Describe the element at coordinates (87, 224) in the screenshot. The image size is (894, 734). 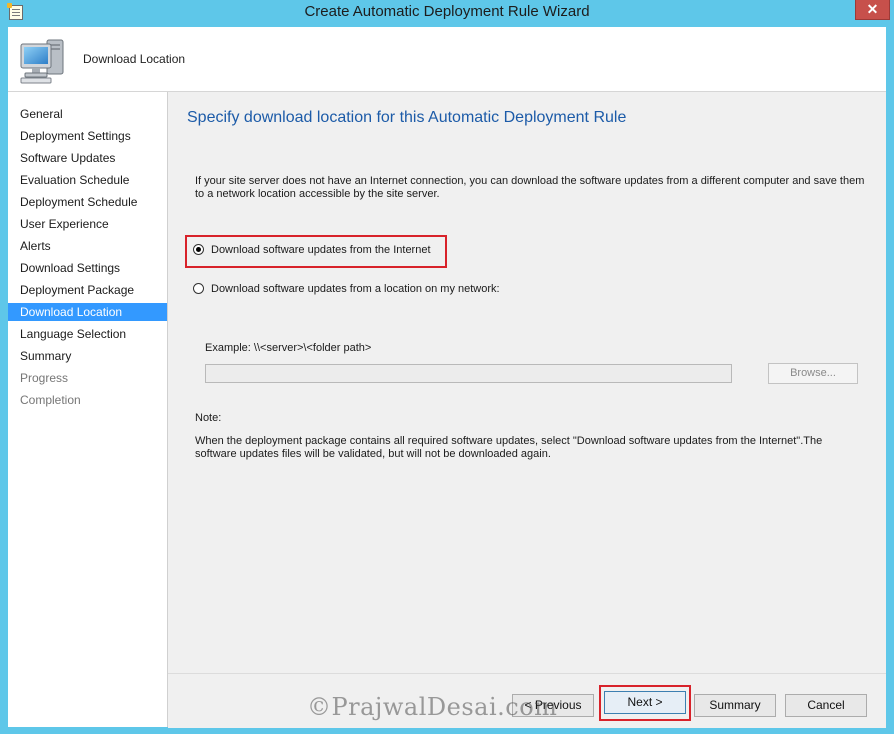
I see `nav-item-user-experience: User Experience` at that location.